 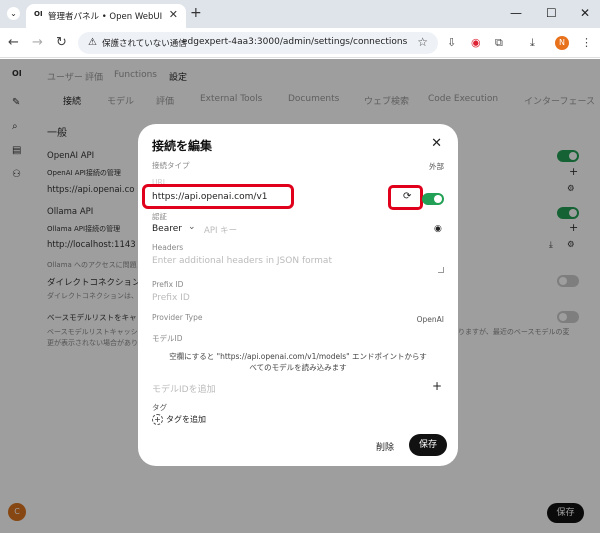 What do you see at coordinates (92, 42) in the screenshot?
I see `warning-icon: ⚠` at bounding box center [92, 42].